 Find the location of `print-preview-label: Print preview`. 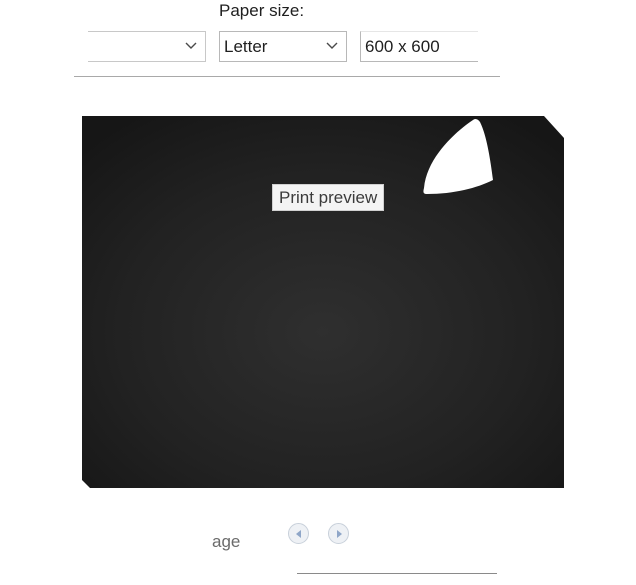

print-preview-label: Print preview is located at coordinates (328, 197).